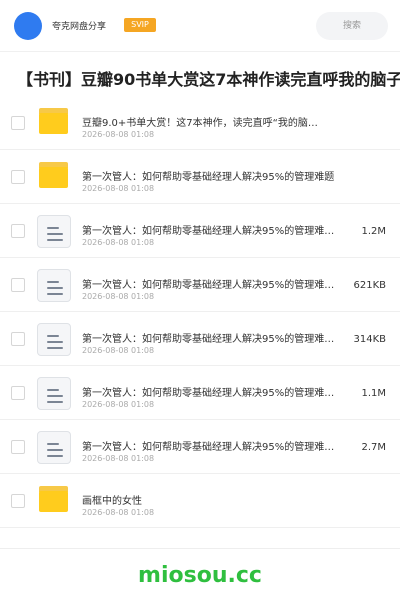 The image size is (400, 600). I want to click on file-size: 621KB, so click(369, 285).